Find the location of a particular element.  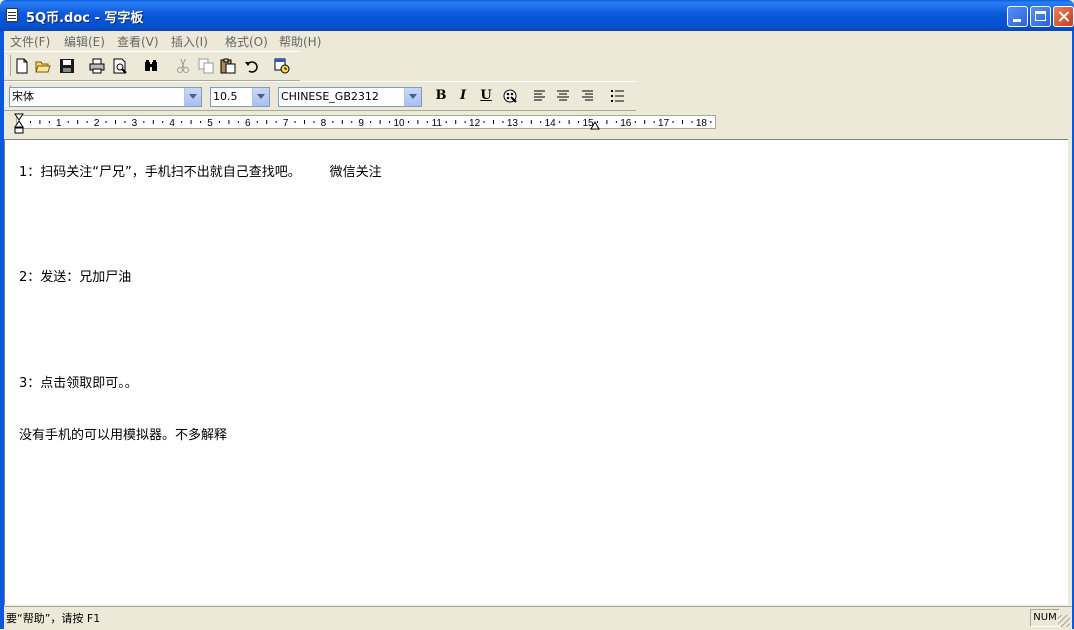

new-icon is located at coordinates (22, 66).